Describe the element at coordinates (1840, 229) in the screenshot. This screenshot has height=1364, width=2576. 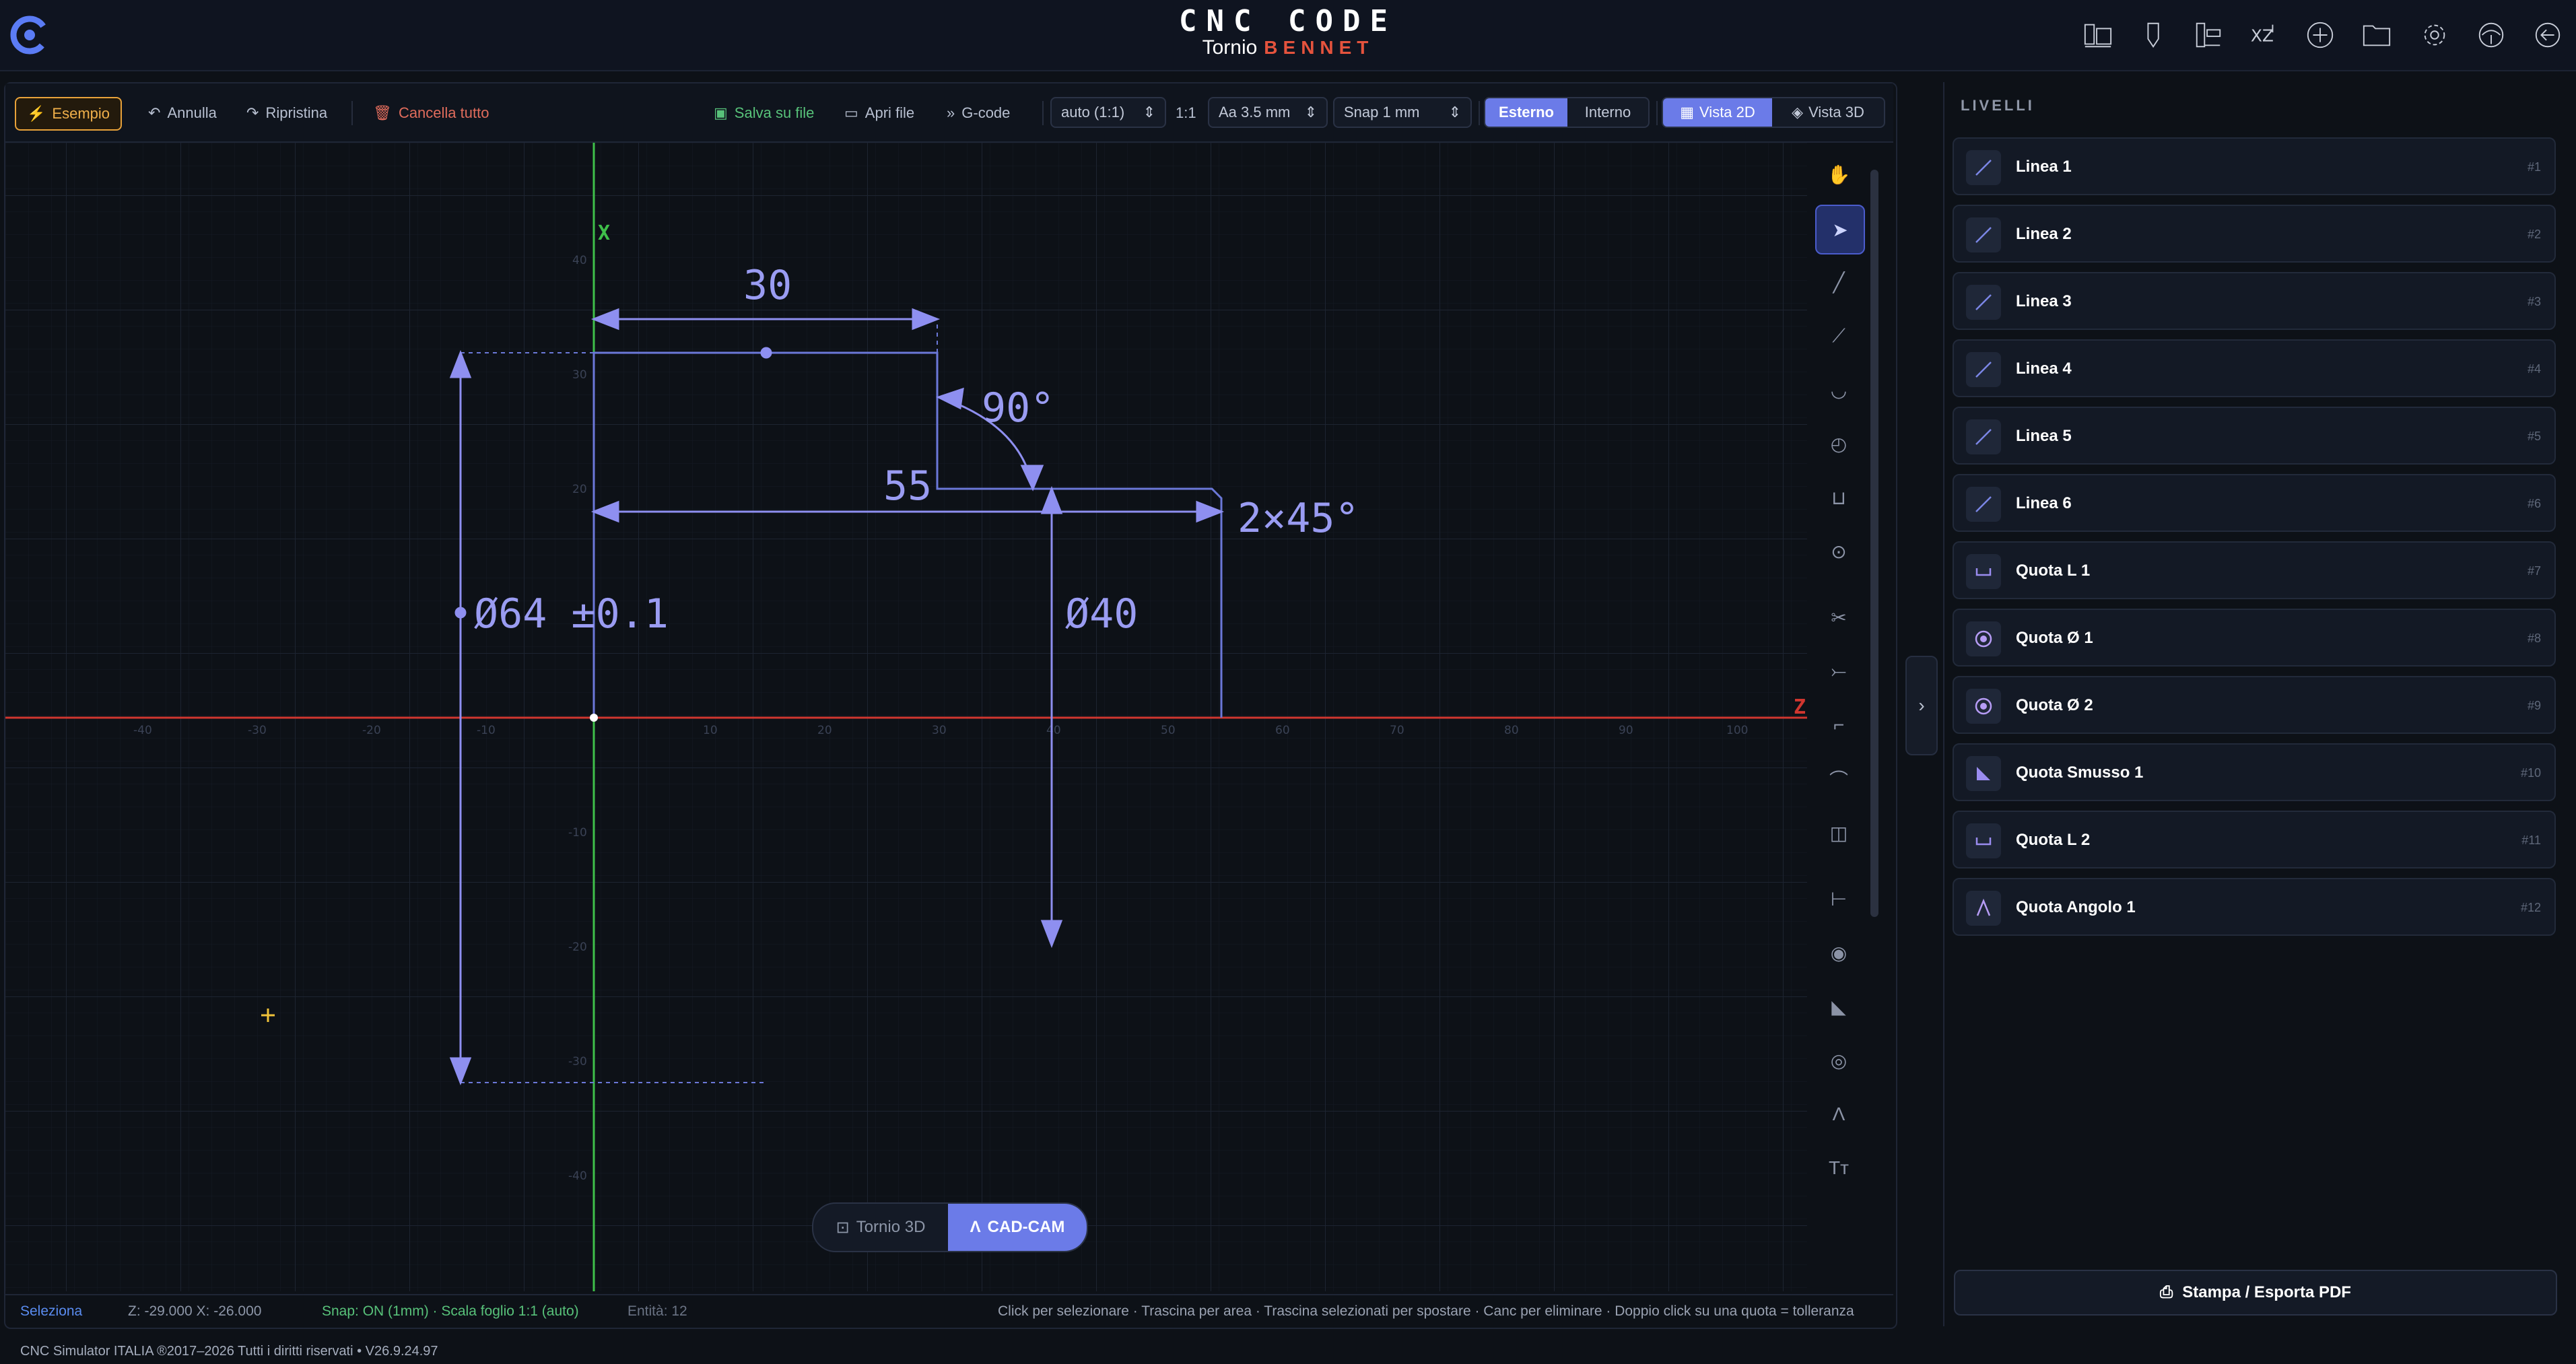
I see `select-pointer-icon: ➤` at that location.